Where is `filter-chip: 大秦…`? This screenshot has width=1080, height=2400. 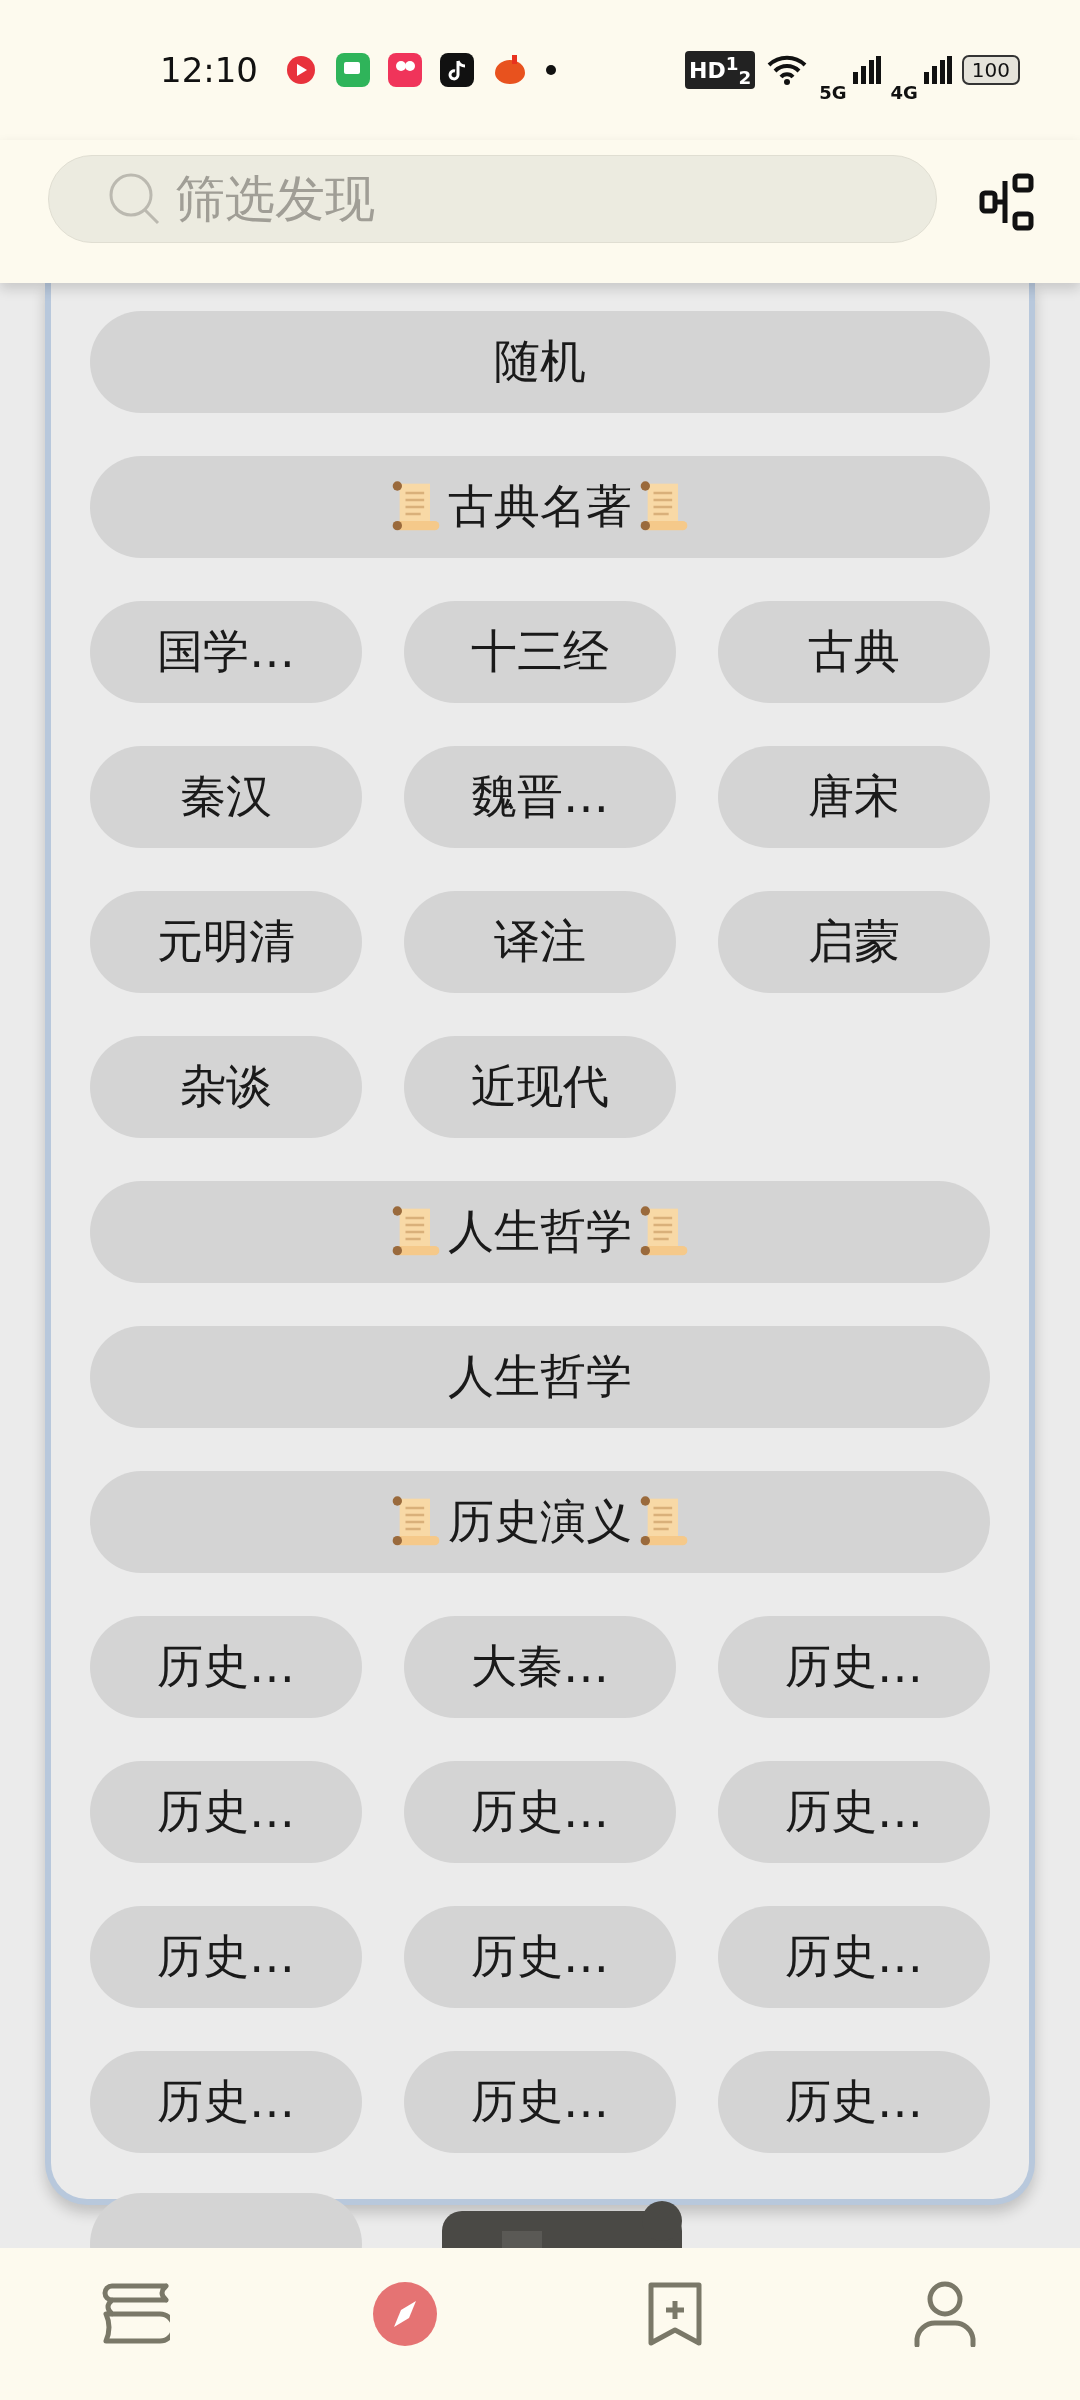
filter-chip: 大秦… is located at coordinates (540, 1667).